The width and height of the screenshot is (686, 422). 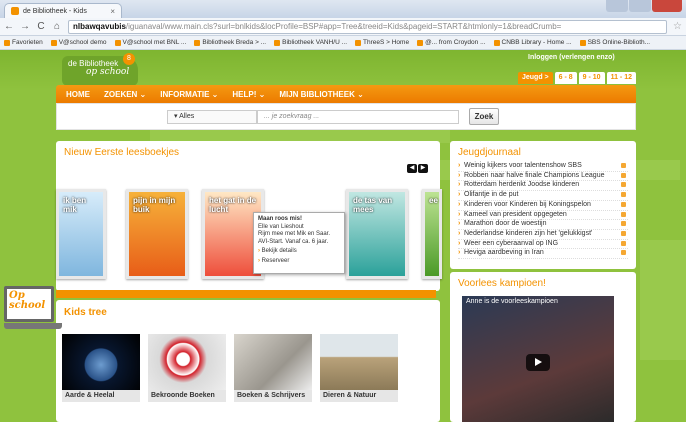 I want to click on close-window-button, so click(x=667, y=6).